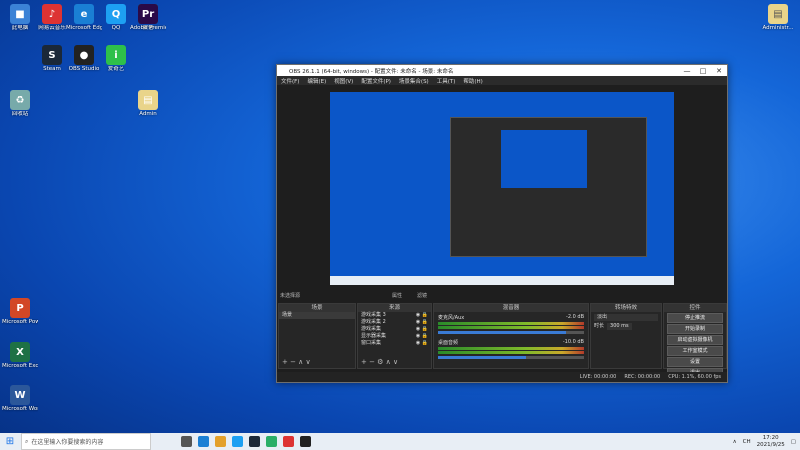  What do you see at coordinates (254, 441) in the screenshot?
I see `steam-icon` at bounding box center [254, 441].